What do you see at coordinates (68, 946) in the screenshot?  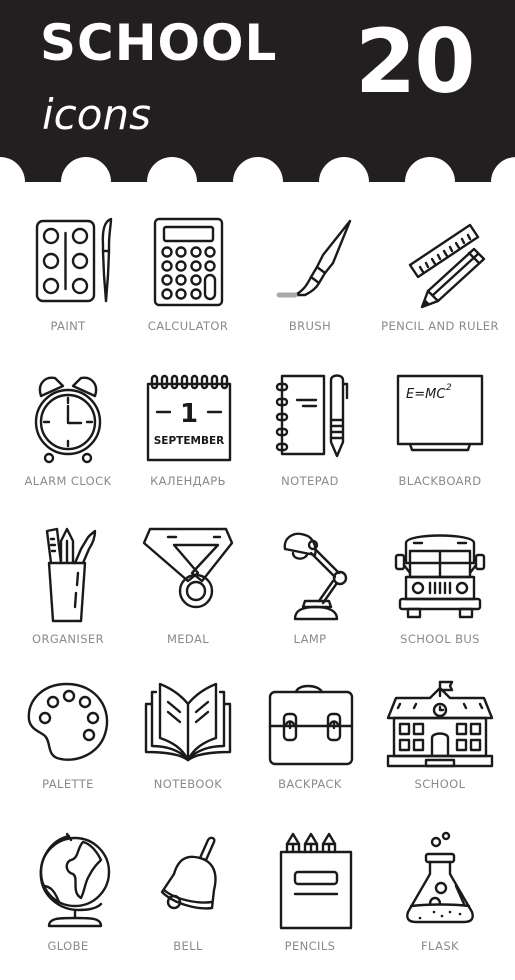 I see `icon-label: GLOBE` at bounding box center [68, 946].